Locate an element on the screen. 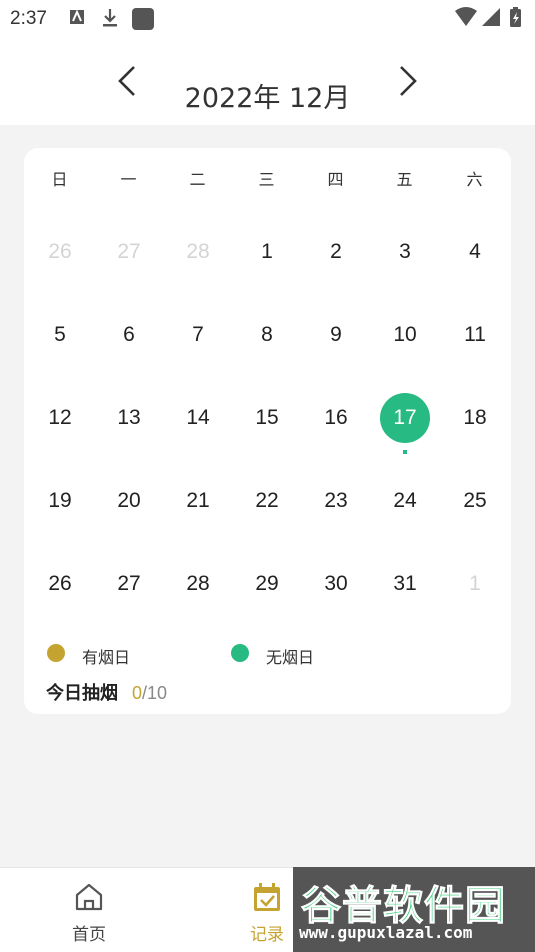 This screenshot has width=535, height=952. status-bar: 2:37 is located at coordinates (267, 18).